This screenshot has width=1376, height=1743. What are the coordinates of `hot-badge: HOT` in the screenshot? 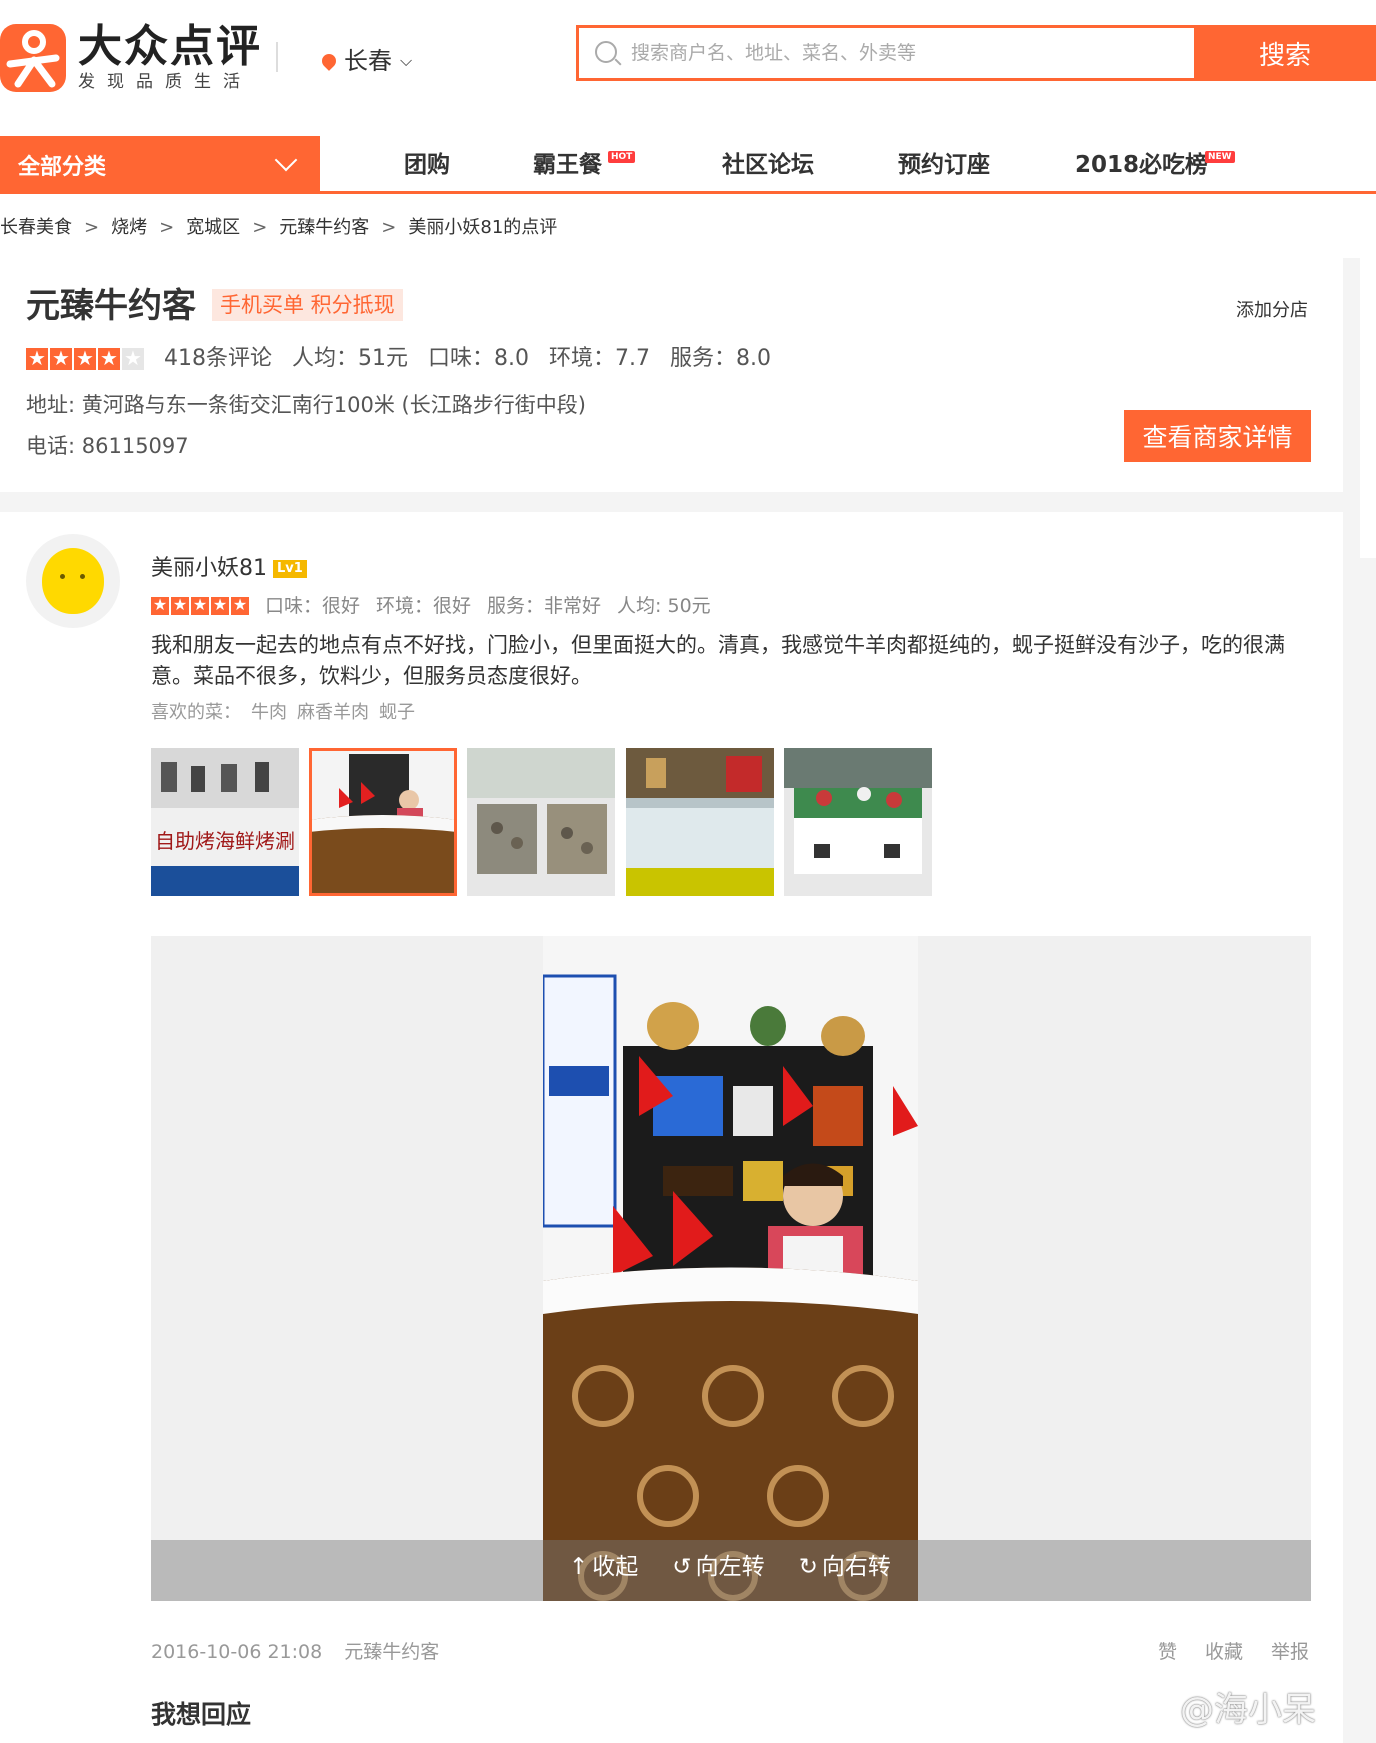 It's located at (622, 157).